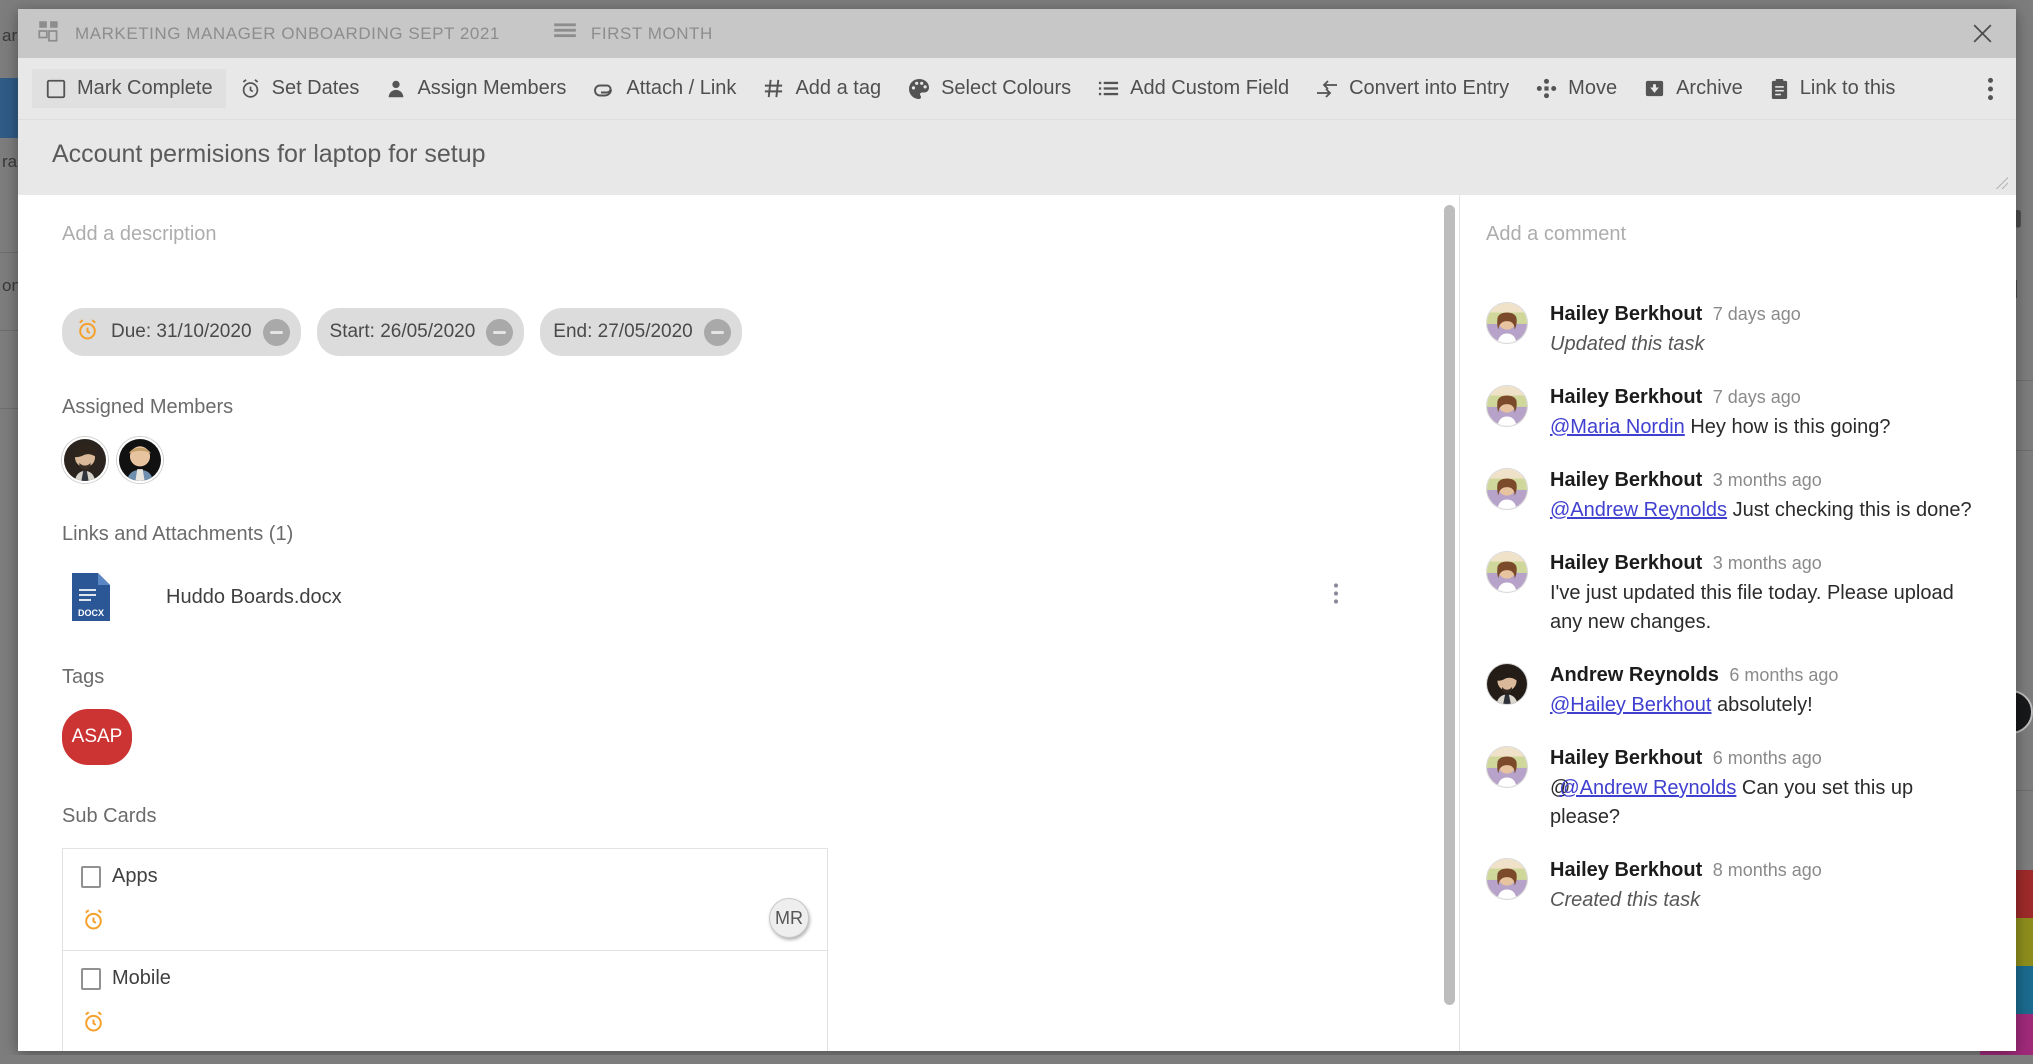 This screenshot has width=2033, height=1064. Describe the element at coordinates (1756, 397) in the screenshot. I see `comment-timestamp: 7 days ago` at that location.